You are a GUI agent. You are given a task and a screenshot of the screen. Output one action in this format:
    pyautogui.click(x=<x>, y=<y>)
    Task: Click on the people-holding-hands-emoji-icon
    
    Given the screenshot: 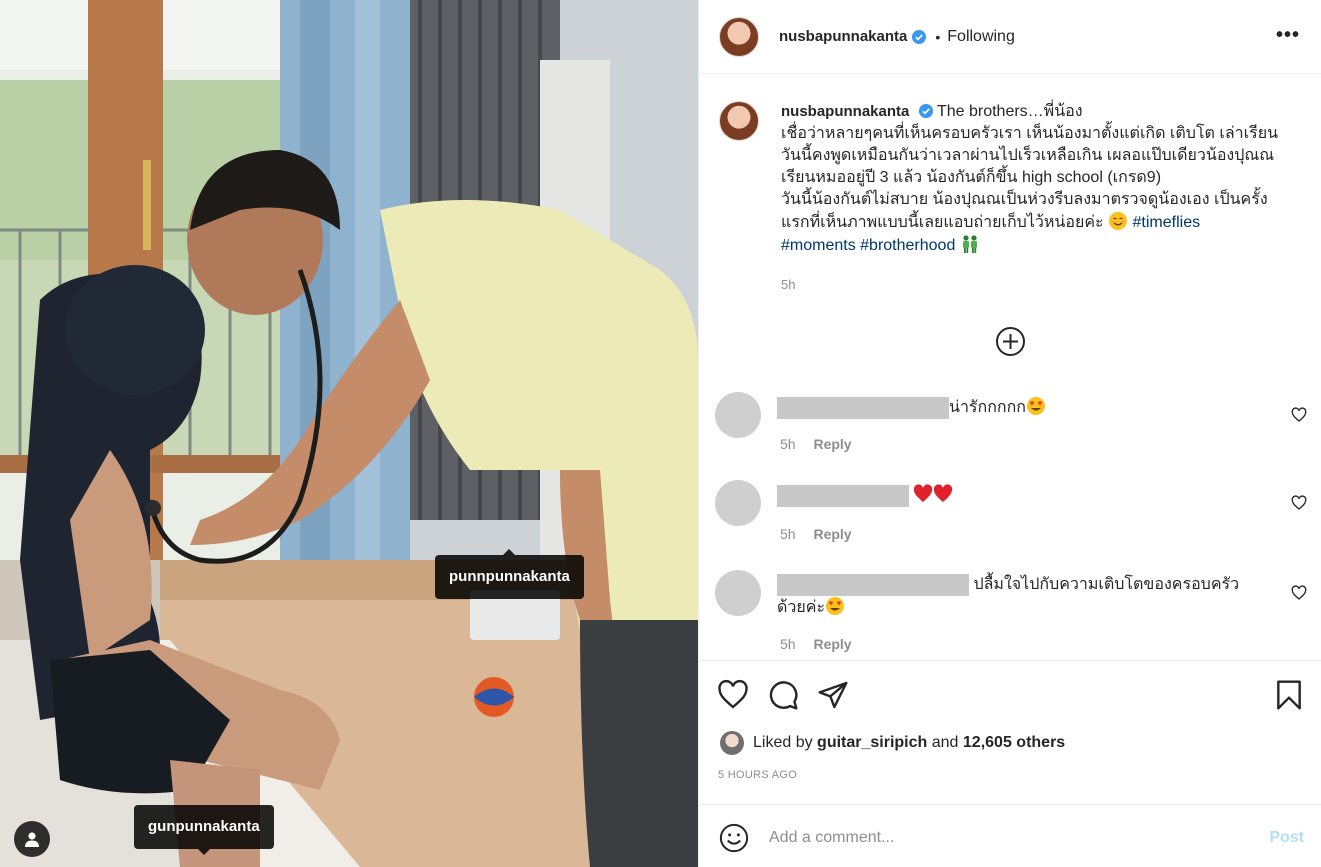 What is the action you would take?
    pyautogui.click(x=969, y=244)
    